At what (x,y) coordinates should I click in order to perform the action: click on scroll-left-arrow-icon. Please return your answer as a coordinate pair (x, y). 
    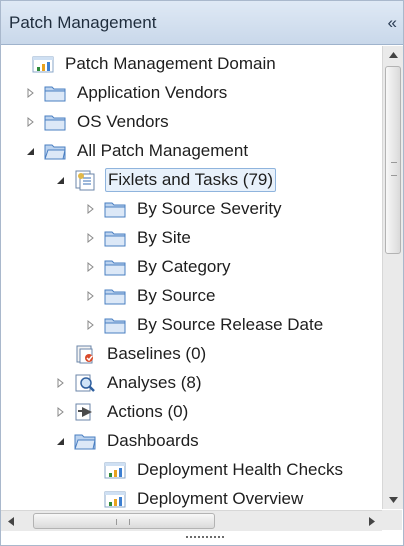
    Looking at the image, I should click on (11, 521).